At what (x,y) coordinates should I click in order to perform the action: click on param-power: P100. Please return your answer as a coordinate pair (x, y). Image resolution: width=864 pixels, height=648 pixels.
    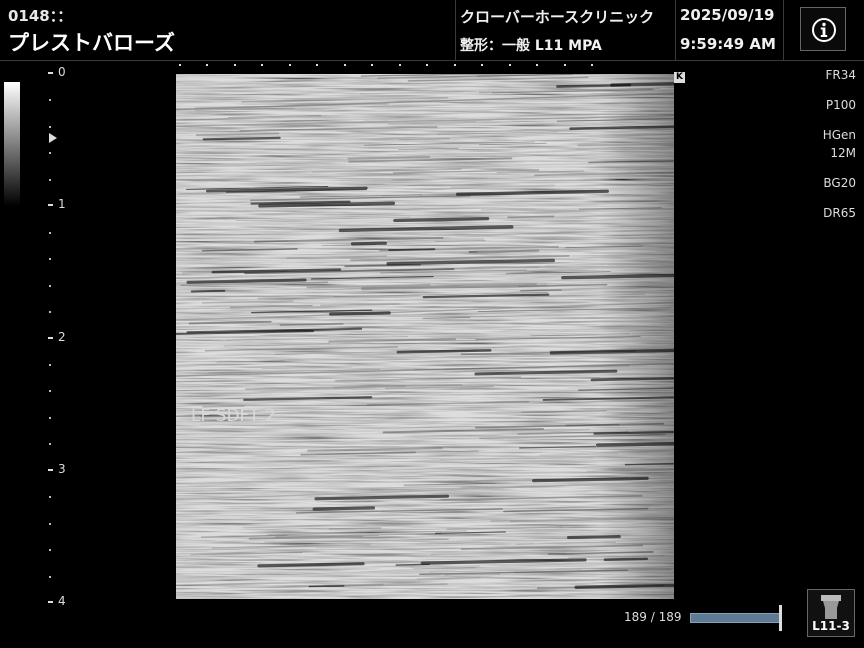
    Looking at the image, I should click on (840, 105).